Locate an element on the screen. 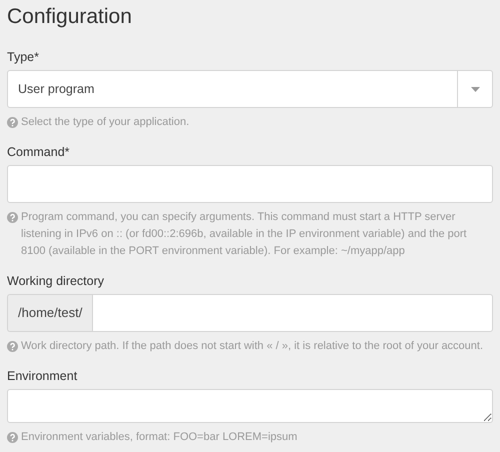 The width and height of the screenshot is (500, 452). path-prefix: /home/test/ is located at coordinates (49, 313).